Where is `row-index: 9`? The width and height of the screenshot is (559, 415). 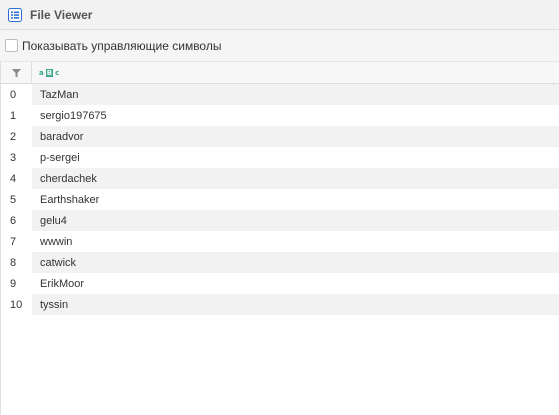 row-index: 9 is located at coordinates (13, 283).